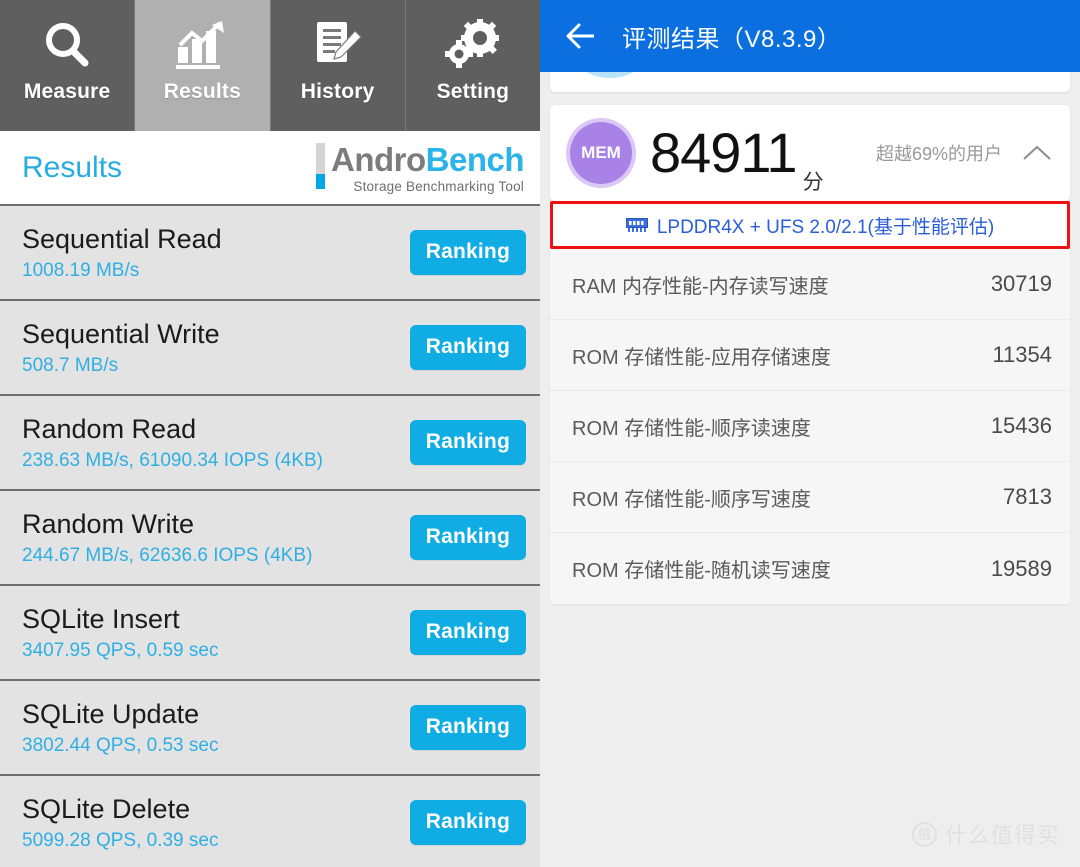 The width and height of the screenshot is (1080, 867). I want to click on hardware-summary-text: LPDDR4X + UFS 2.0/2.1(基于性能评估), so click(825, 227).